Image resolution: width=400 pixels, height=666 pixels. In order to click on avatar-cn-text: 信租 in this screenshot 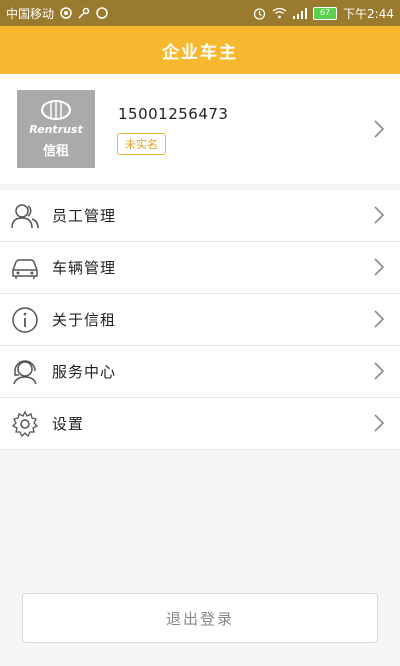, I will do `click(55, 151)`.